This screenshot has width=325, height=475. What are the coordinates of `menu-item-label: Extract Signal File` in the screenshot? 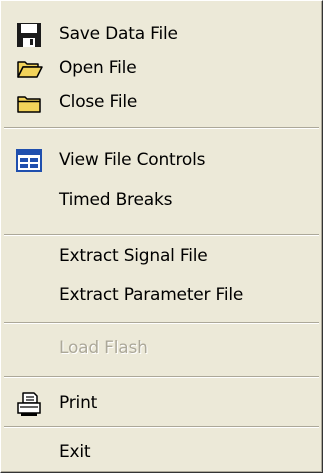 It's located at (133, 256).